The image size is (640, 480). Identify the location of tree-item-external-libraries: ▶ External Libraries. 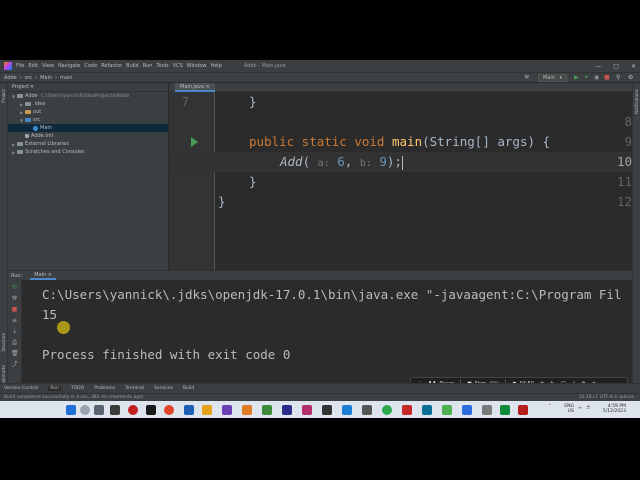
(88, 144).